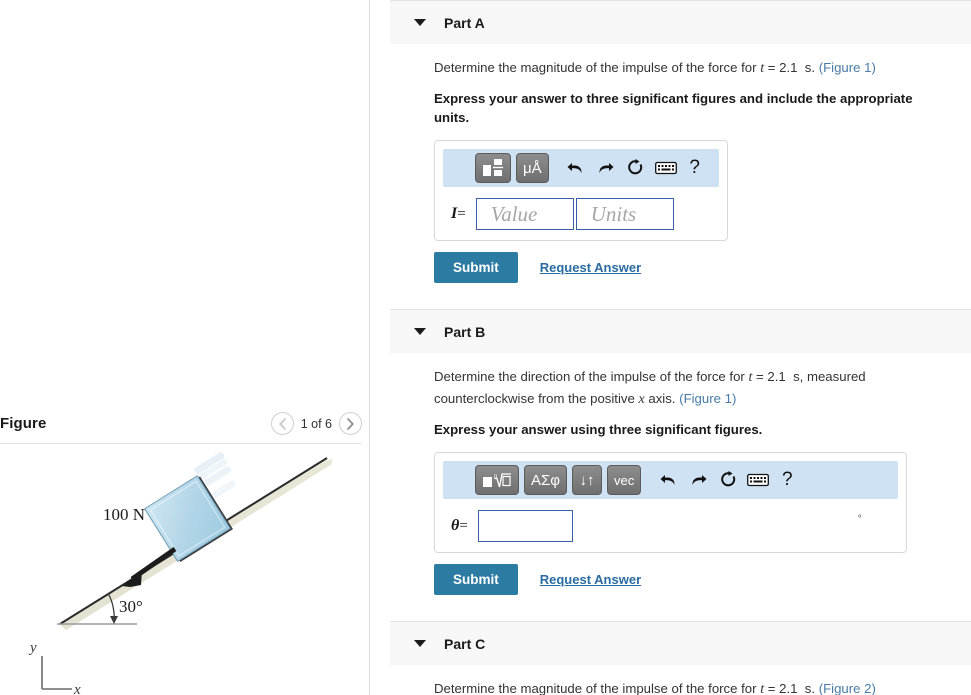 This screenshot has height=695, width=971. Describe the element at coordinates (796, 377) in the screenshot. I see `question-unit: s` at that location.